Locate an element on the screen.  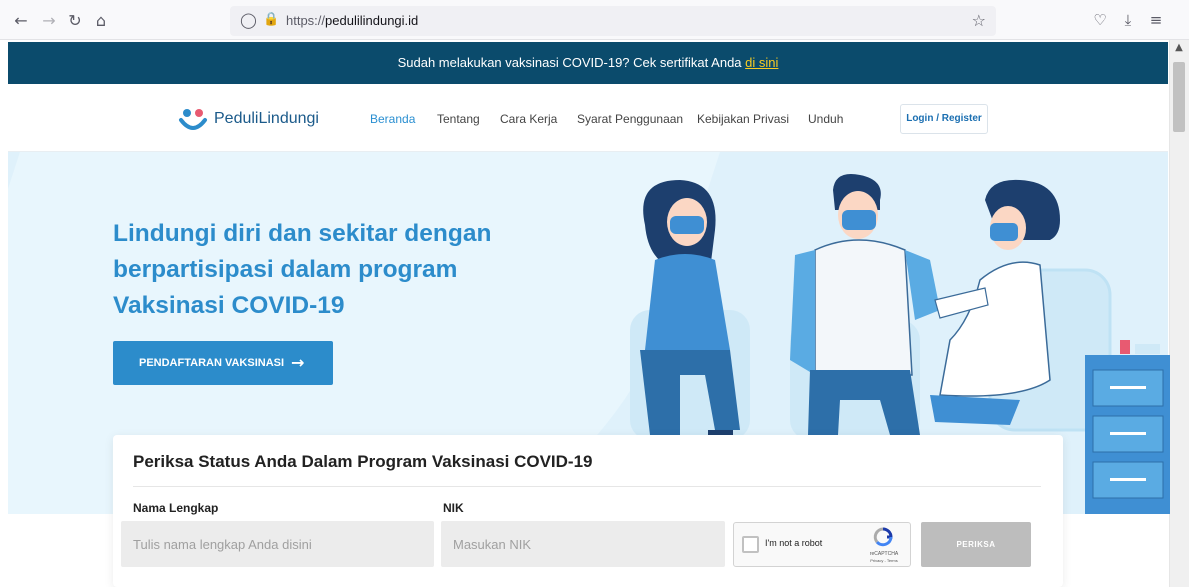
recaptcha-terms: Privacy - Terms is located at coordinates (884, 560).